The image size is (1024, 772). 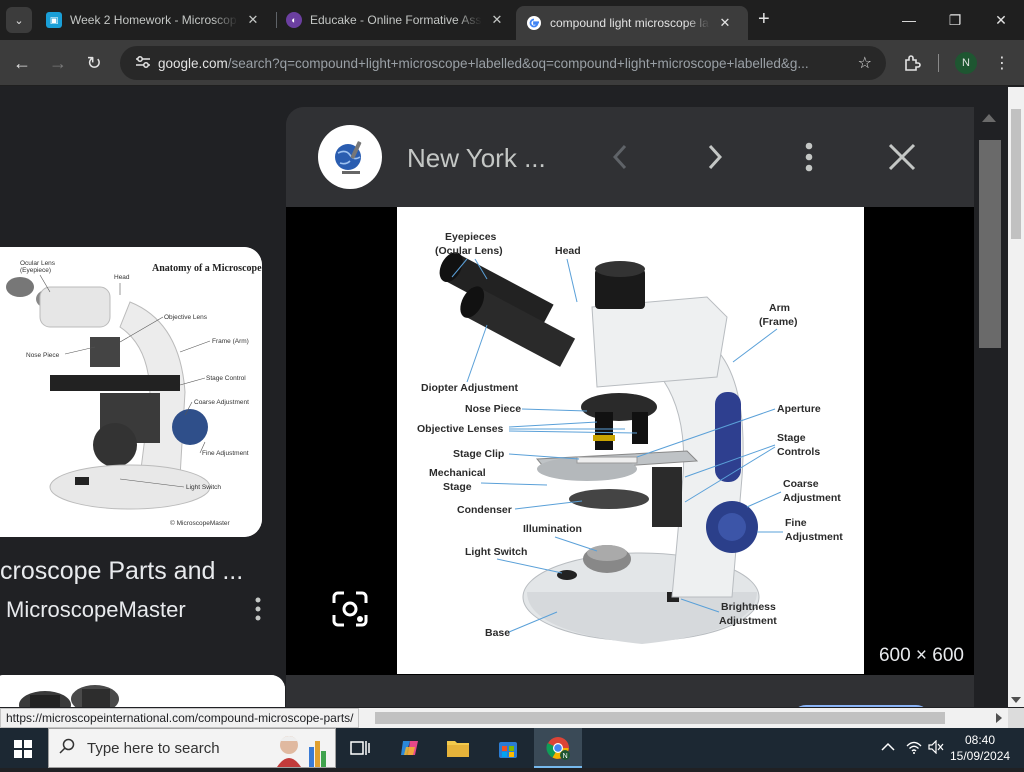 I want to click on minimize-button: —, so click(x=909, y=20).